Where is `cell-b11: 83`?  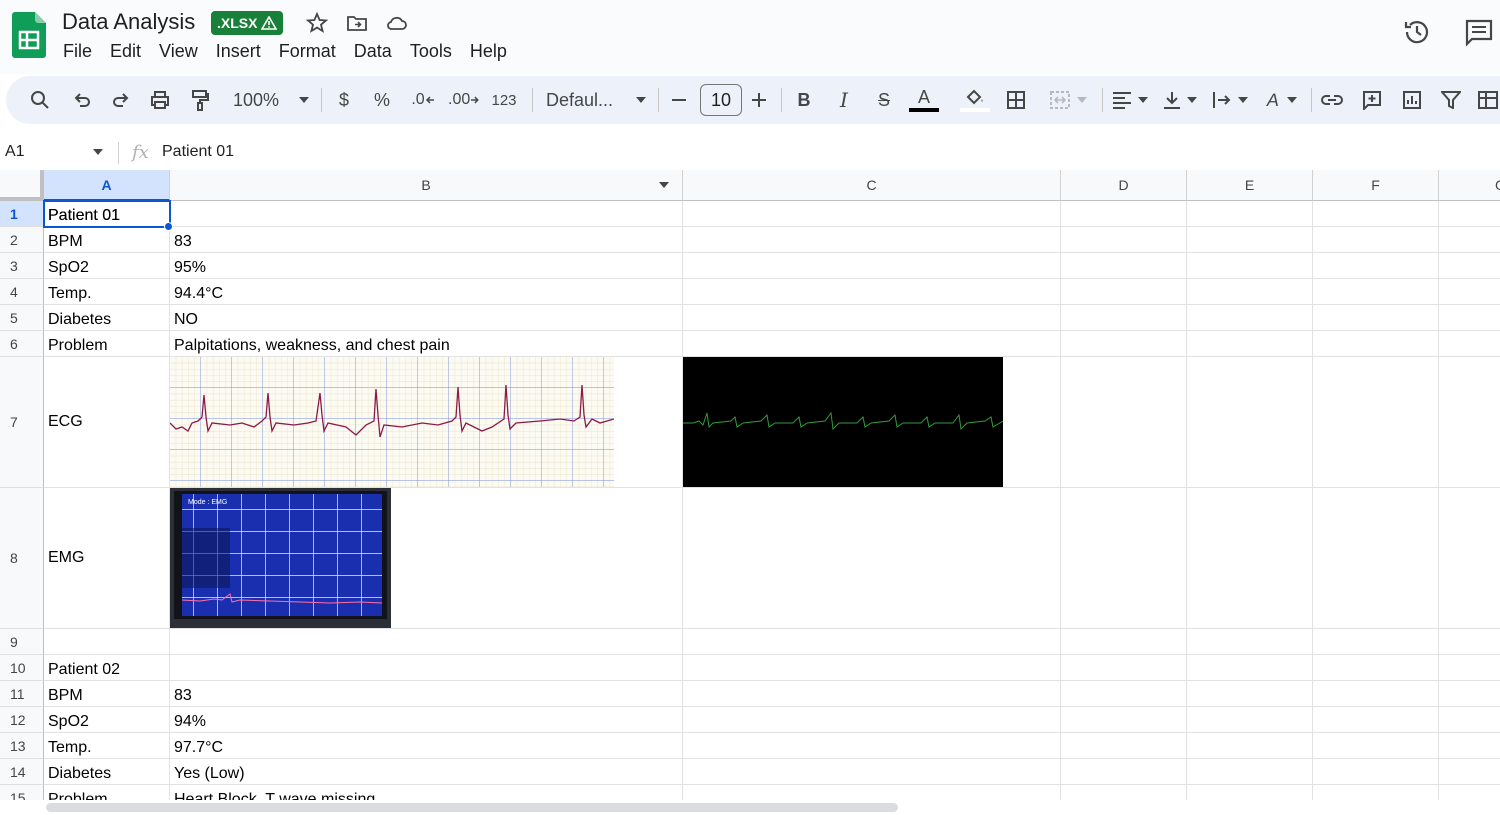
cell-b11: 83 is located at coordinates (426, 696).